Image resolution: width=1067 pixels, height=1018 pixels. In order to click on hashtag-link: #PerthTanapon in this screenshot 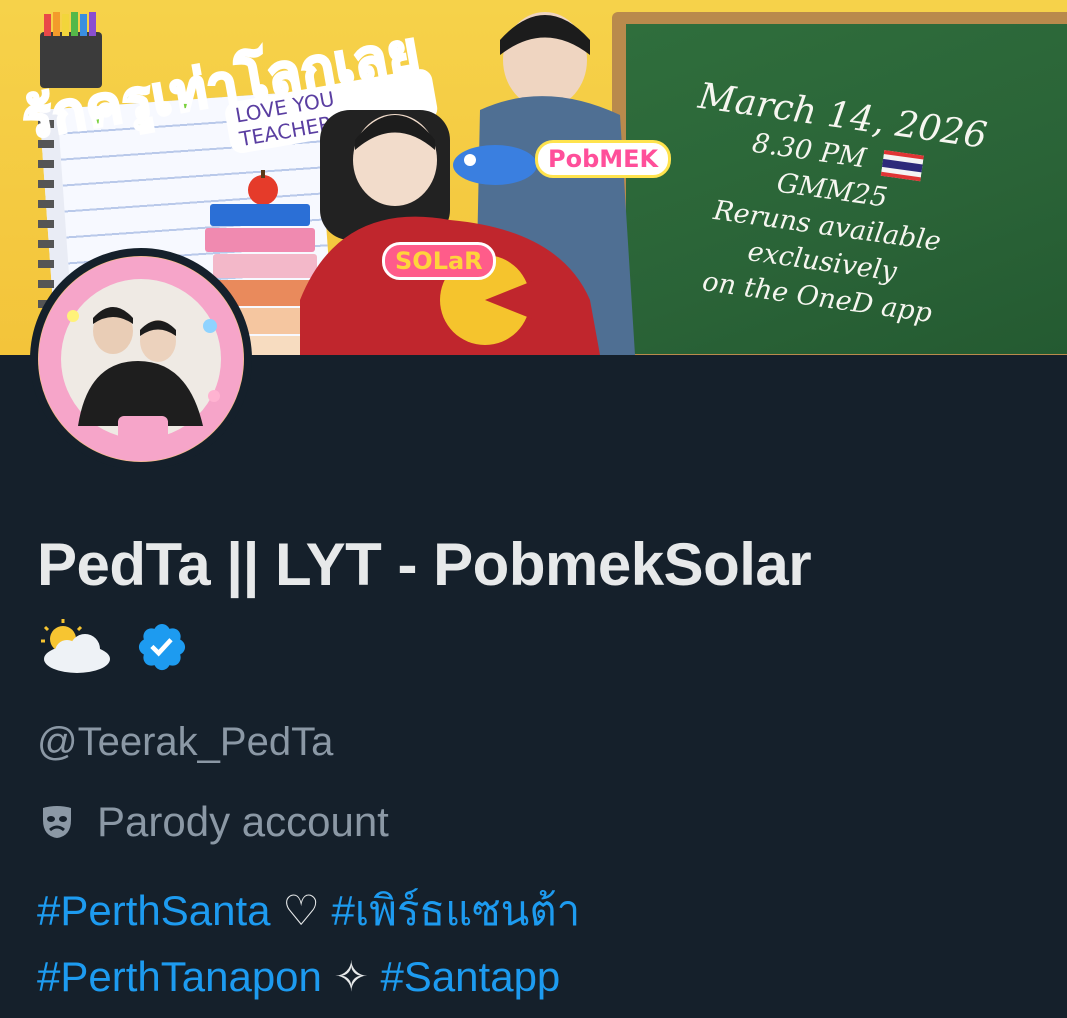, I will do `click(179, 976)`.